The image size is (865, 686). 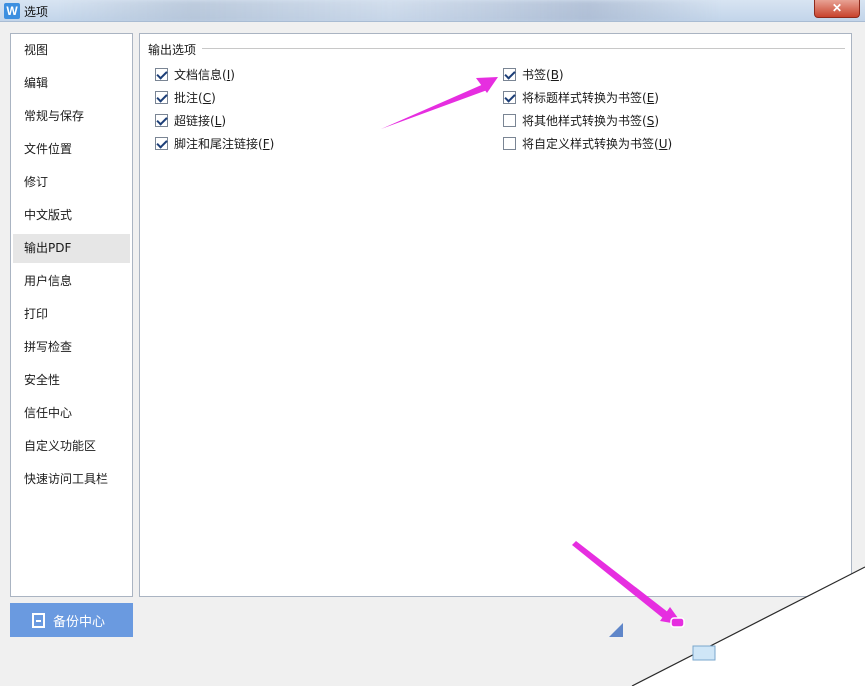 I want to click on option-custom-styles-to-bookmarks: 将自定义样式转换为书签(U), so click(x=587, y=143).